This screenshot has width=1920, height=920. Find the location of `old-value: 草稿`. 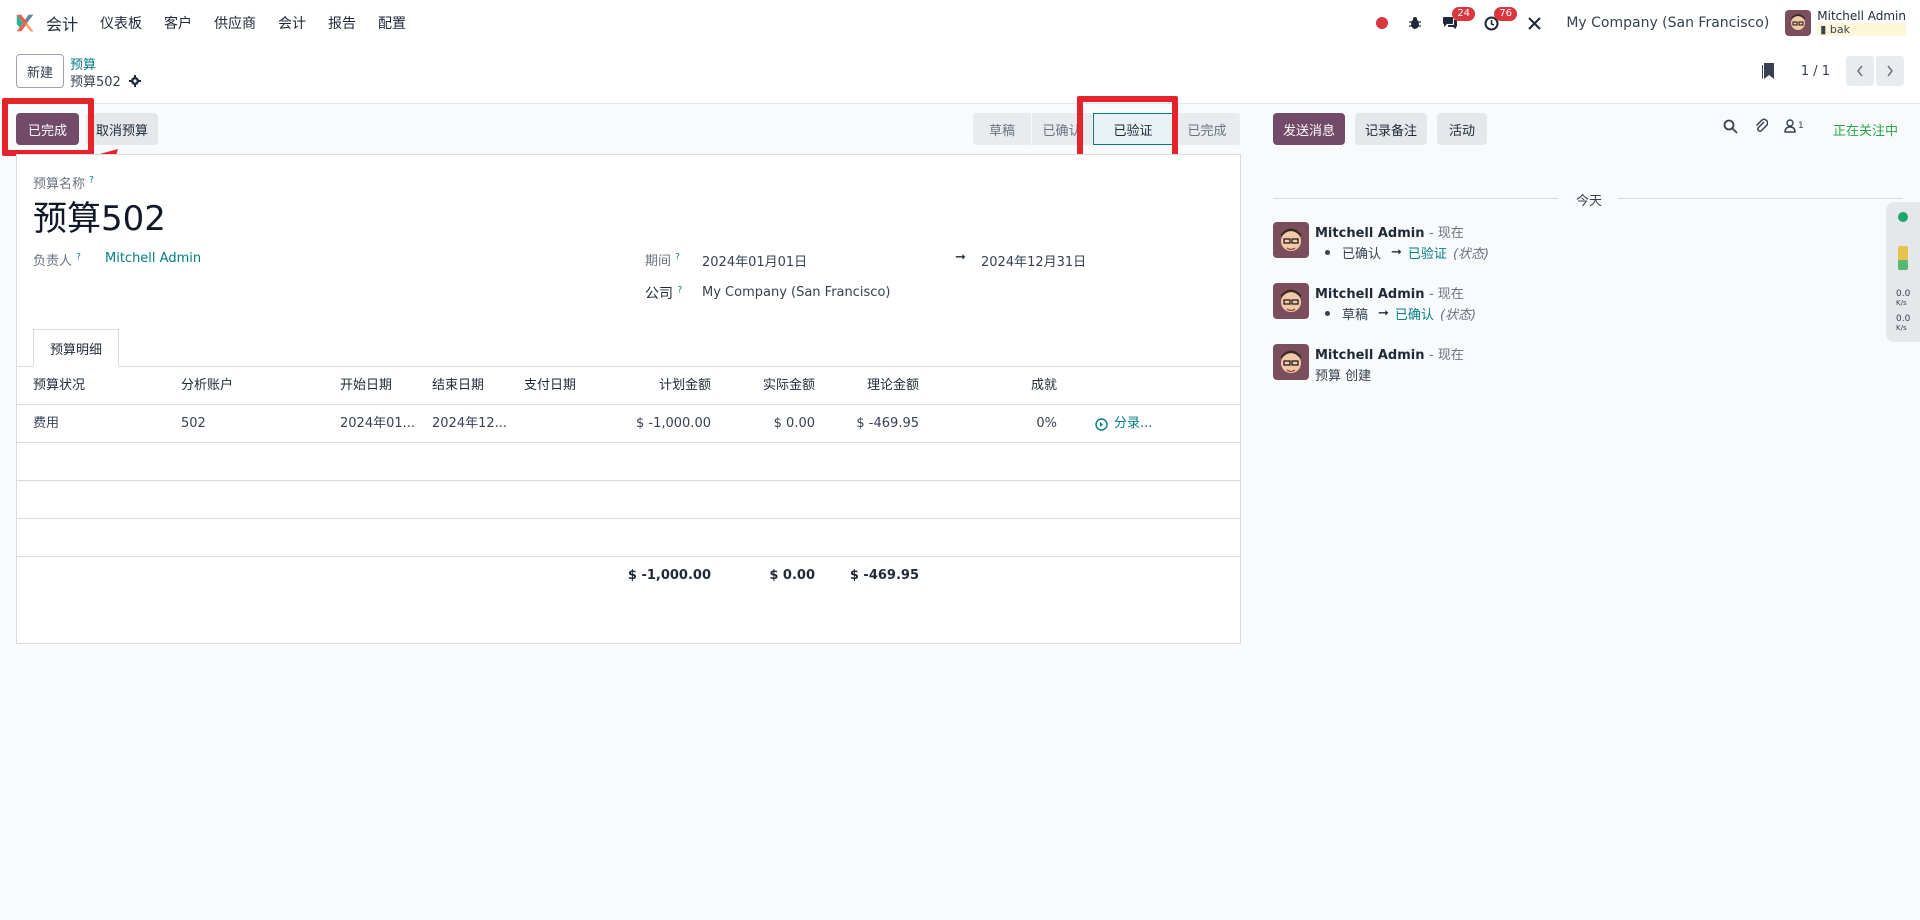

old-value: 草稿 is located at coordinates (1355, 315).